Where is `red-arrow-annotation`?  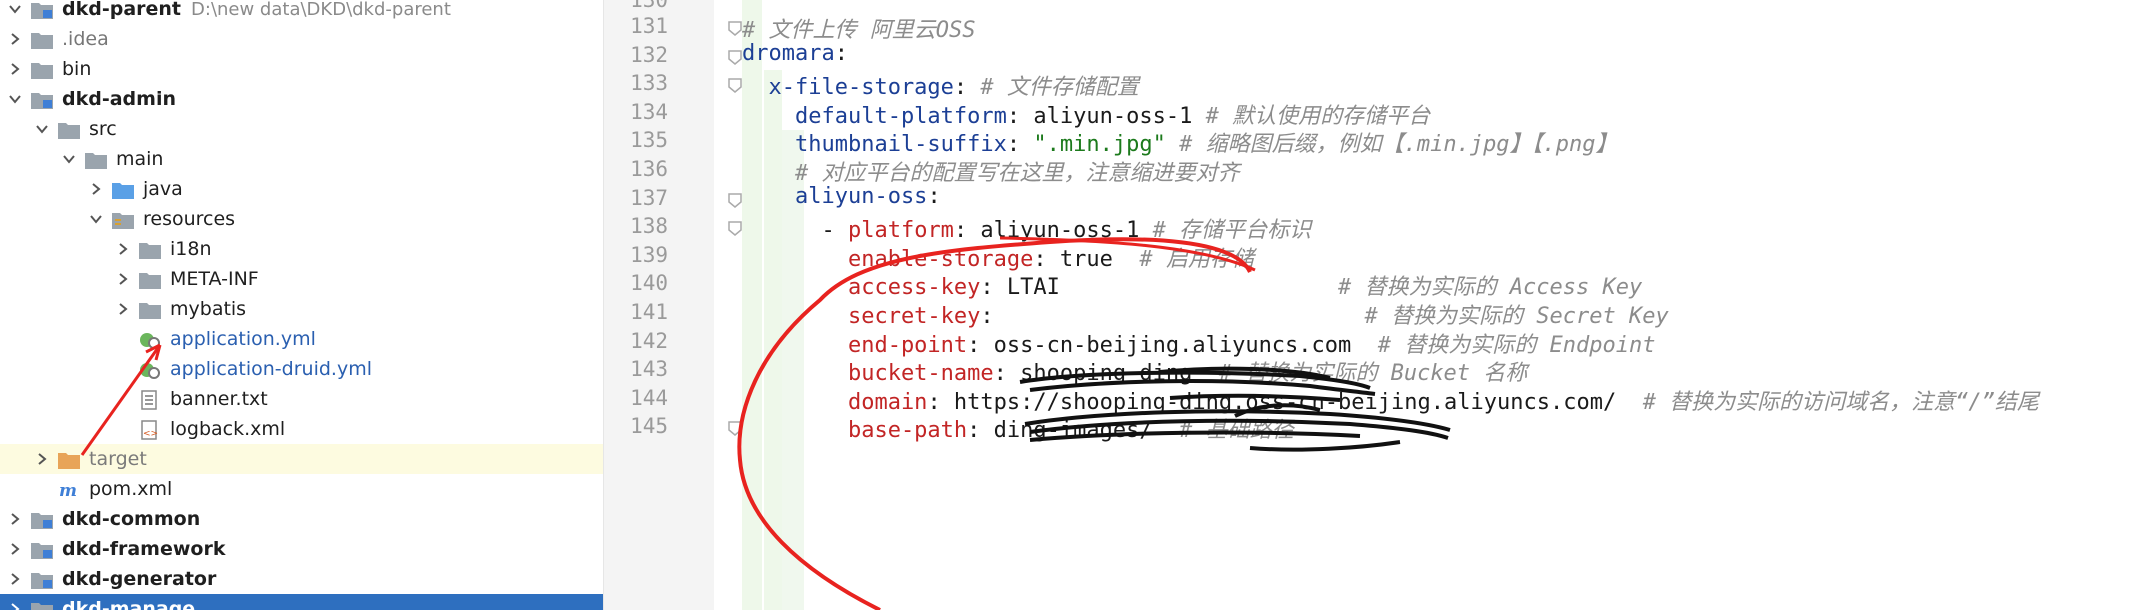 red-arrow-annotation is located at coordinates (121, 399).